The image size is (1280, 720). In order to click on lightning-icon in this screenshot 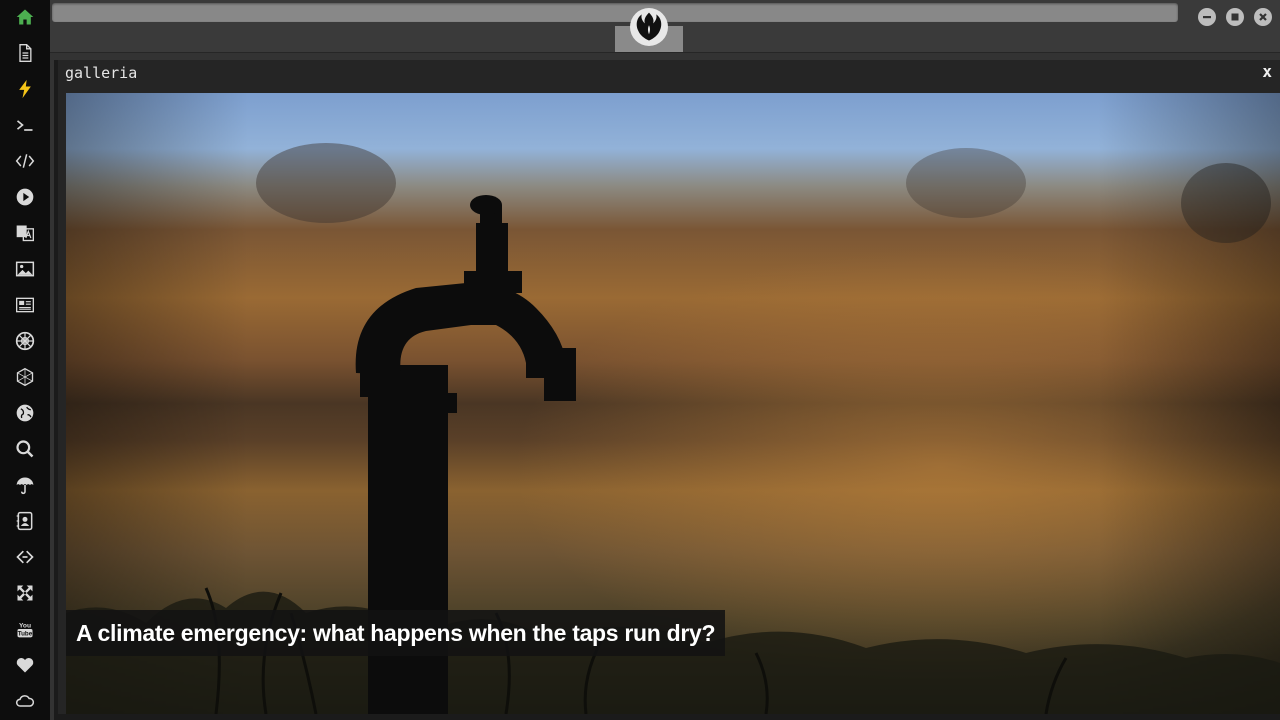, I will do `click(25, 89)`.